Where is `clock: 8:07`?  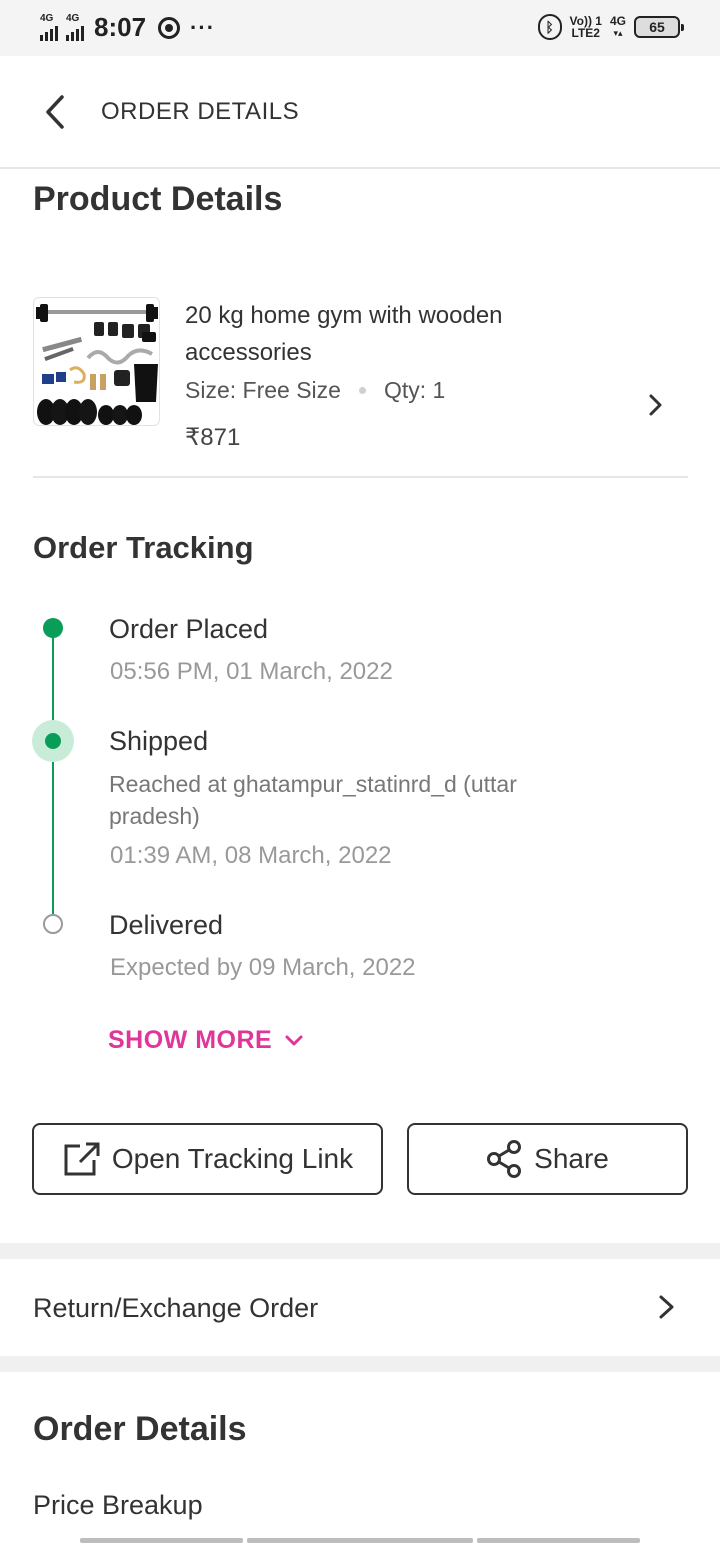 clock: 8:07 is located at coordinates (120, 27).